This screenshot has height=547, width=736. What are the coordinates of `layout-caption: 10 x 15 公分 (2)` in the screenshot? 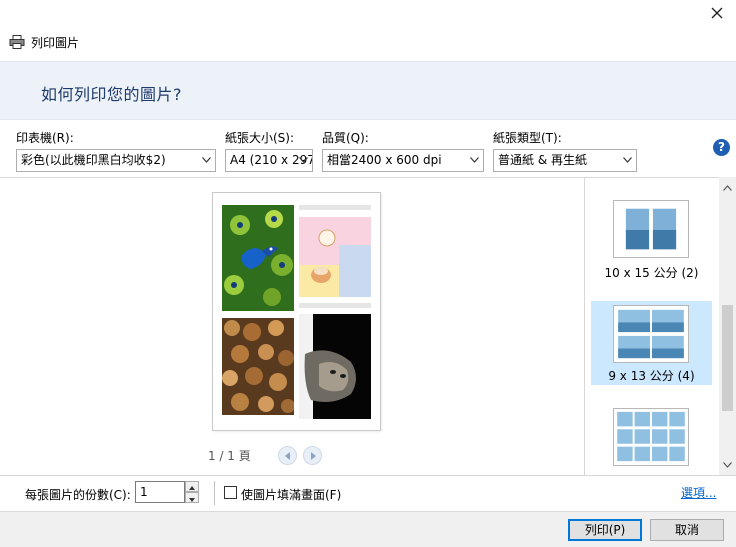 It's located at (651, 273).